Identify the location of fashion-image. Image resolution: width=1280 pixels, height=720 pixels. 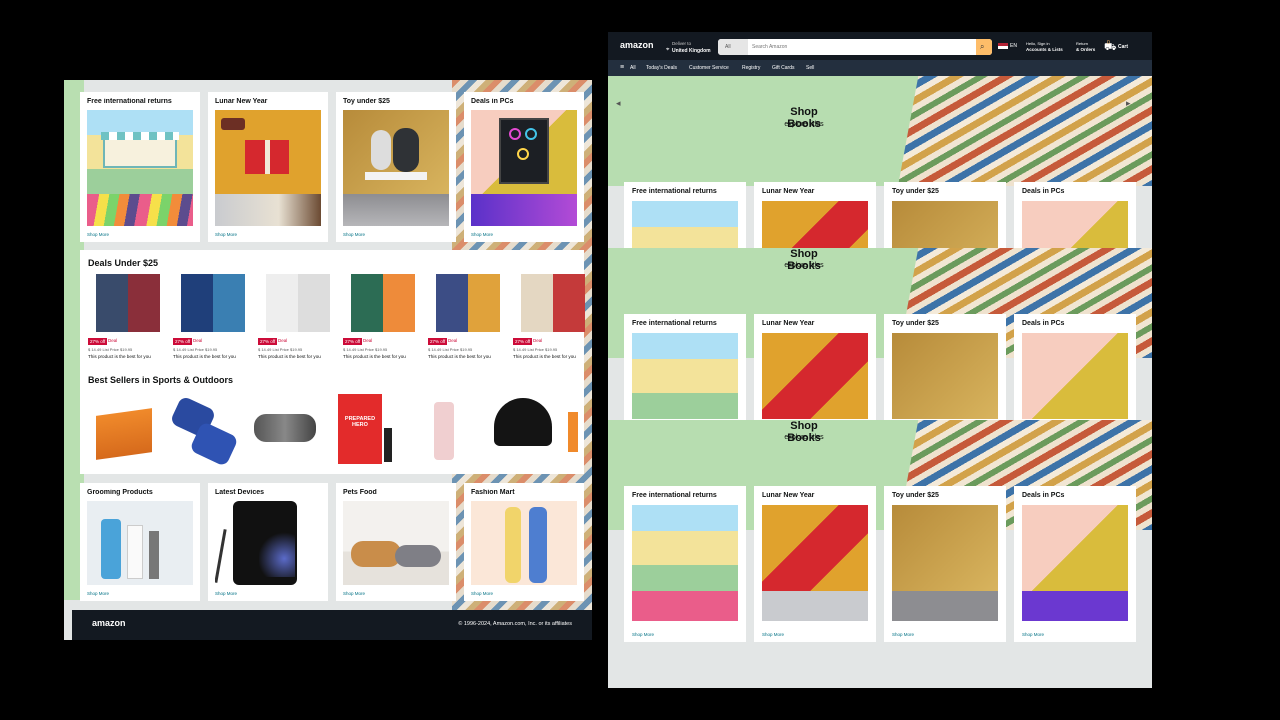
(524, 543).